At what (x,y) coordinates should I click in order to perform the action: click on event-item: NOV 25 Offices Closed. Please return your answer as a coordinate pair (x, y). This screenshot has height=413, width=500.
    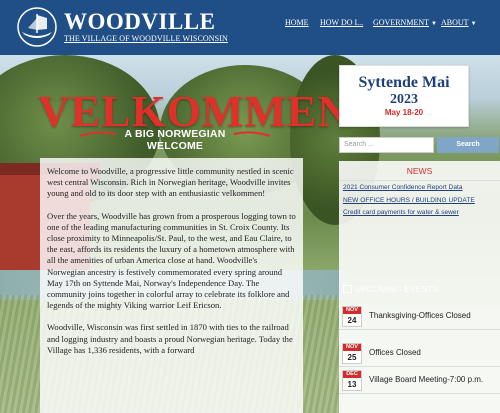
    Looking at the image, I should click on (419, 353).